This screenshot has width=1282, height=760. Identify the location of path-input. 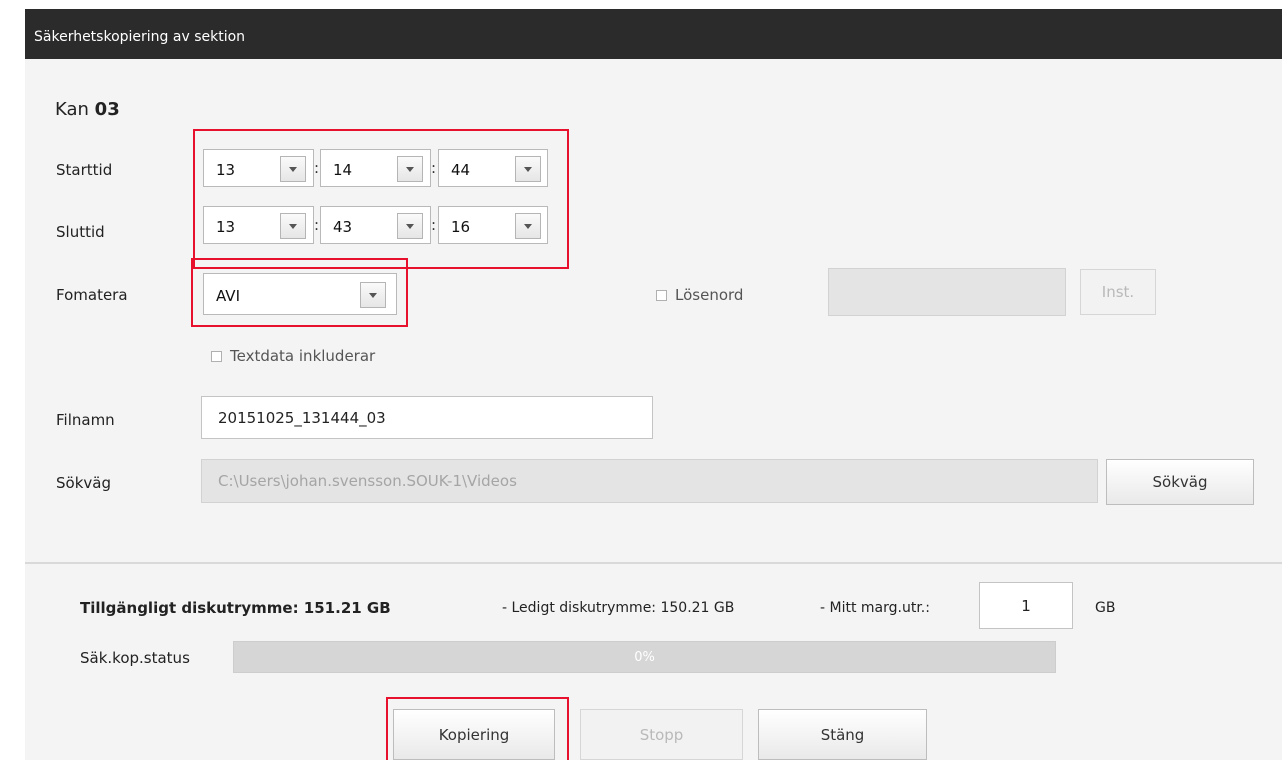
(649, 481).